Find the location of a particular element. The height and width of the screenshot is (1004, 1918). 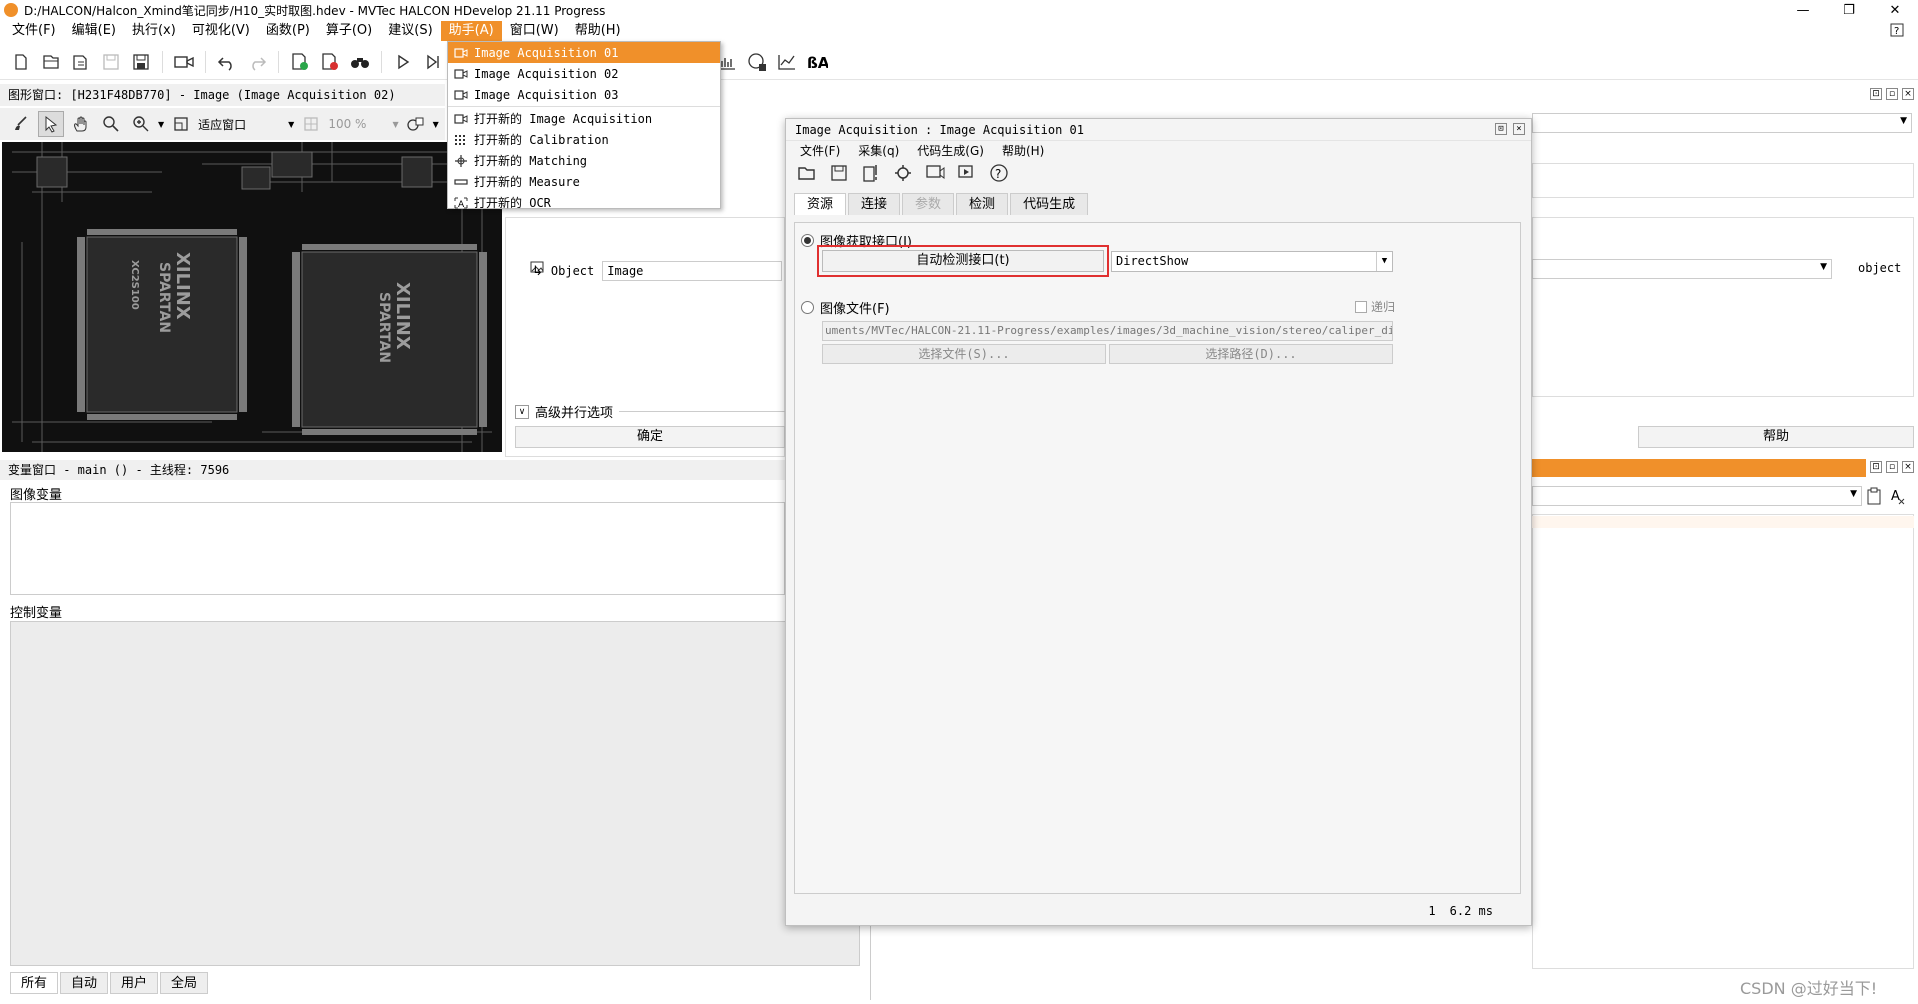

menu-item-new-image-acquisition: 打开新的 Image Acquisition is located at coordinates (584, 118).